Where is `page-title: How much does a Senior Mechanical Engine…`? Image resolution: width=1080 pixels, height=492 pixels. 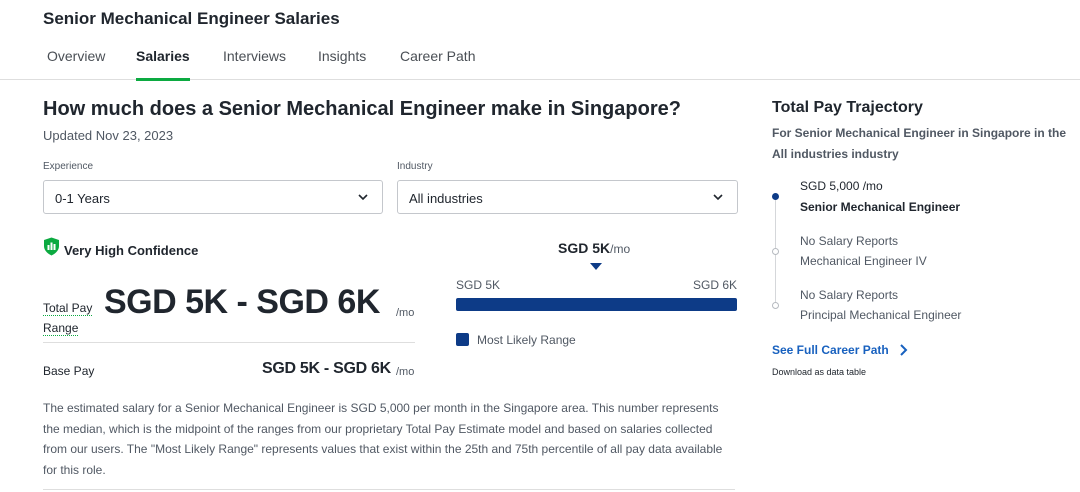
page-title: How much does a Senior Mechanical Engine… is located at coordinates (362, 109).